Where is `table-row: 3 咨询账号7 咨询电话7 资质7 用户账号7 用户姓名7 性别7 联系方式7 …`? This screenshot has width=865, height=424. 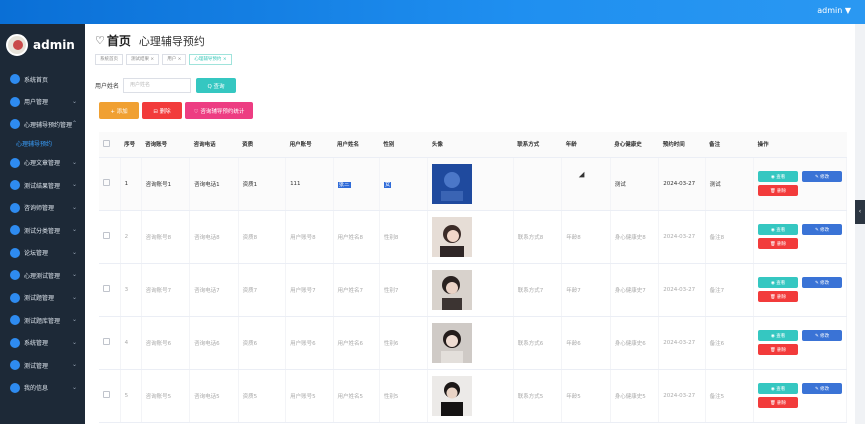
table-row: 3 咨询账号7 咨询电话7 资质7 用户账号7 用户姓名7 性别7 联系方式7 … is located at coordinates (473, 290).